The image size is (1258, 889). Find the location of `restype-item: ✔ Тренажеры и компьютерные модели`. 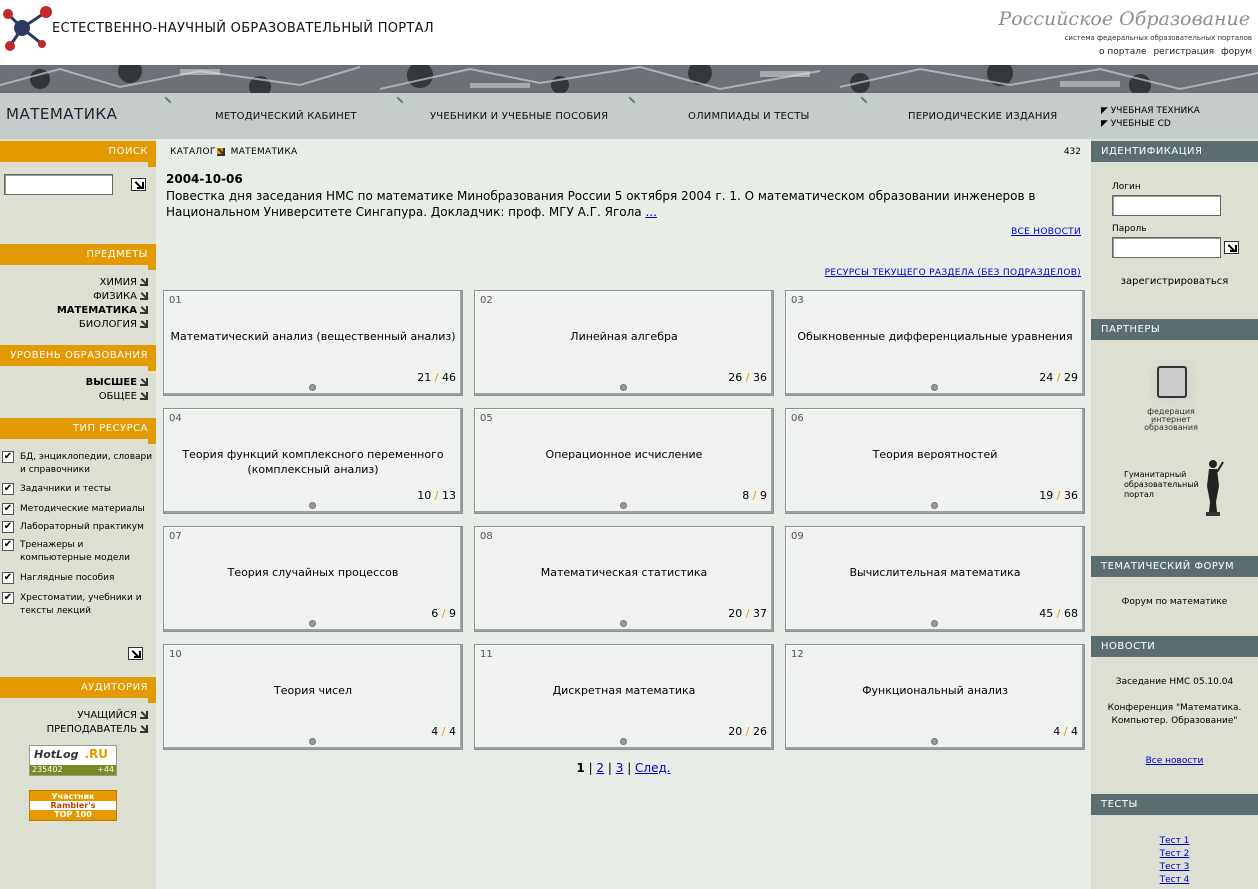

restype-item: ✔ Тренажеры и компьютерные модели is located at coordinates (78, 552).